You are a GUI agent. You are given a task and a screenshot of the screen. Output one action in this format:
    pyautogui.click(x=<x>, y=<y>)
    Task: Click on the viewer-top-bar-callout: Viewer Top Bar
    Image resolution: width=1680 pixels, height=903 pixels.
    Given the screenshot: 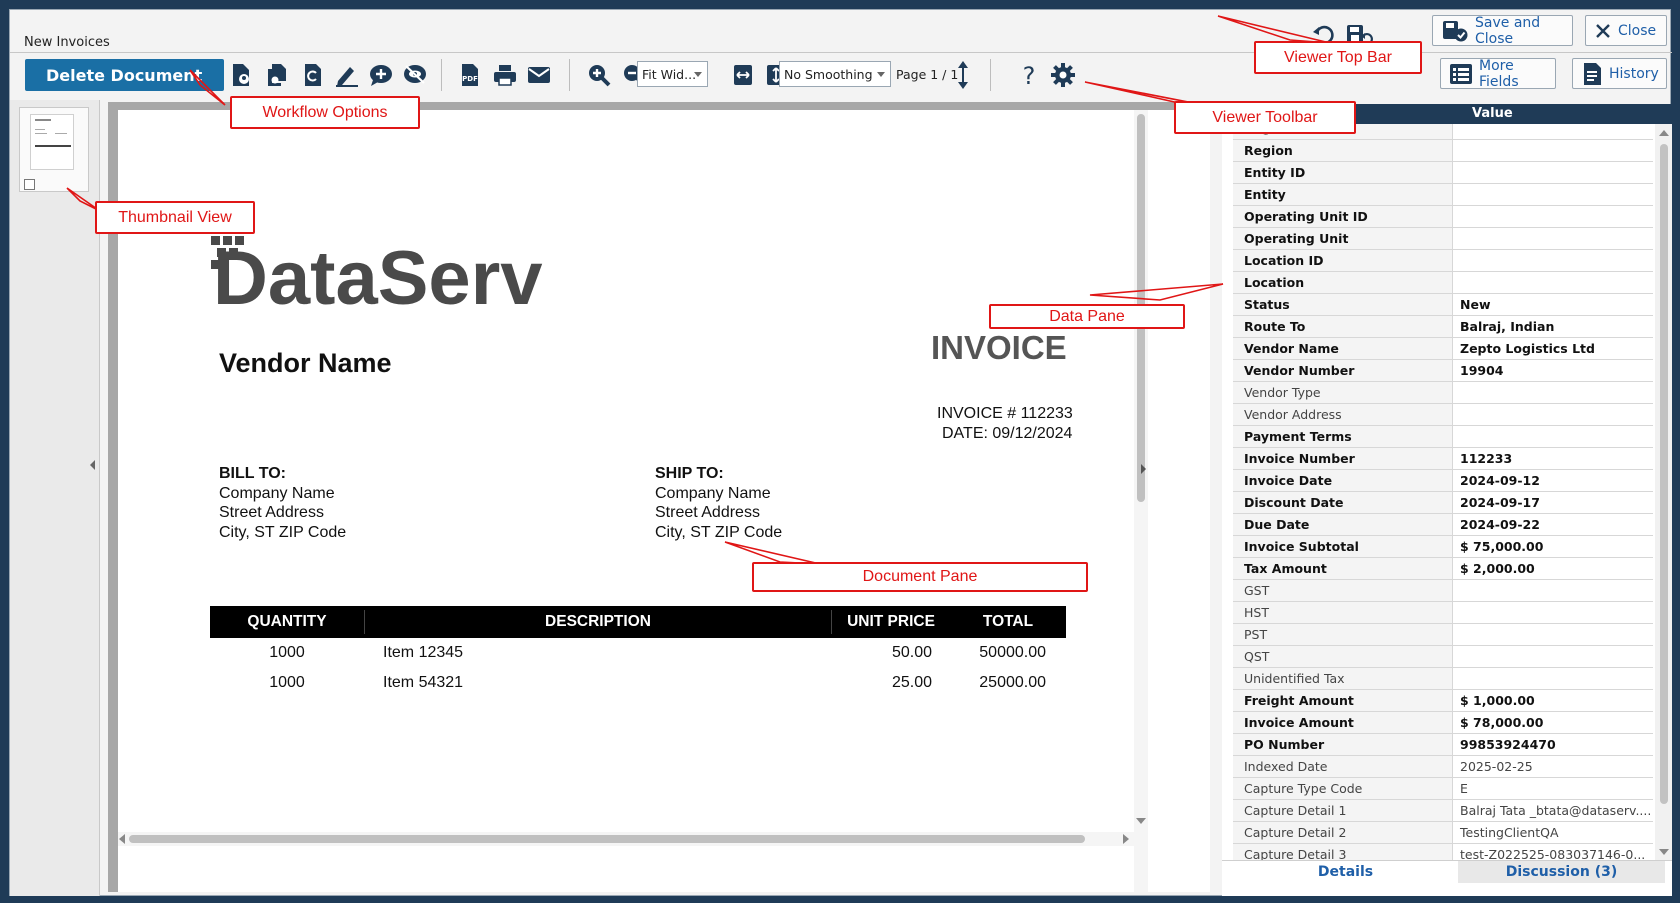 What is the action you would take?
    pyautogui.click(x=1338, y=57)
    